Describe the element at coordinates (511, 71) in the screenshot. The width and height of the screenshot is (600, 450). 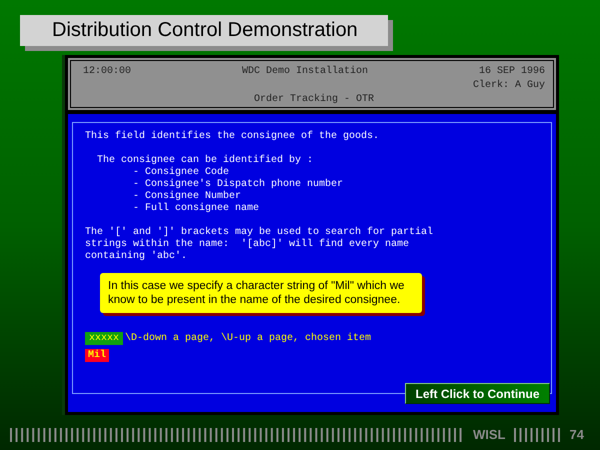
I see `date-text: 16 SEP 1996` at that location.